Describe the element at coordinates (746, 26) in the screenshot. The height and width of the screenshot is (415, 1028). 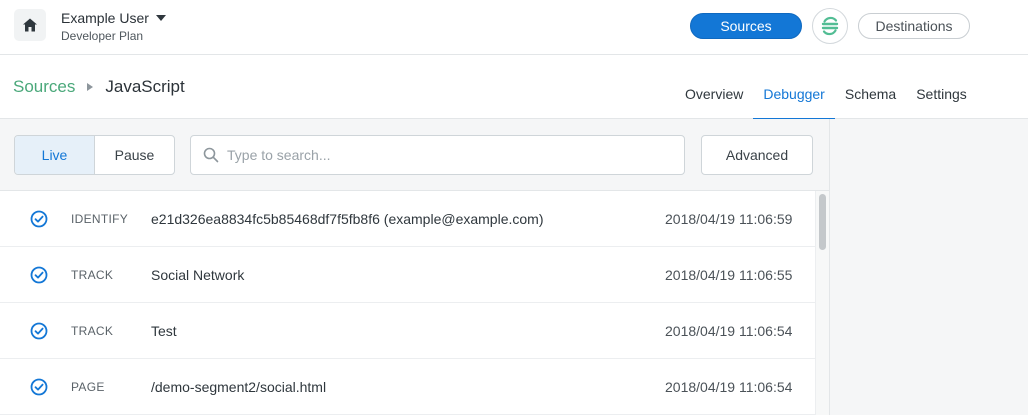
I see `nav-sources-button: Sources` at that location.